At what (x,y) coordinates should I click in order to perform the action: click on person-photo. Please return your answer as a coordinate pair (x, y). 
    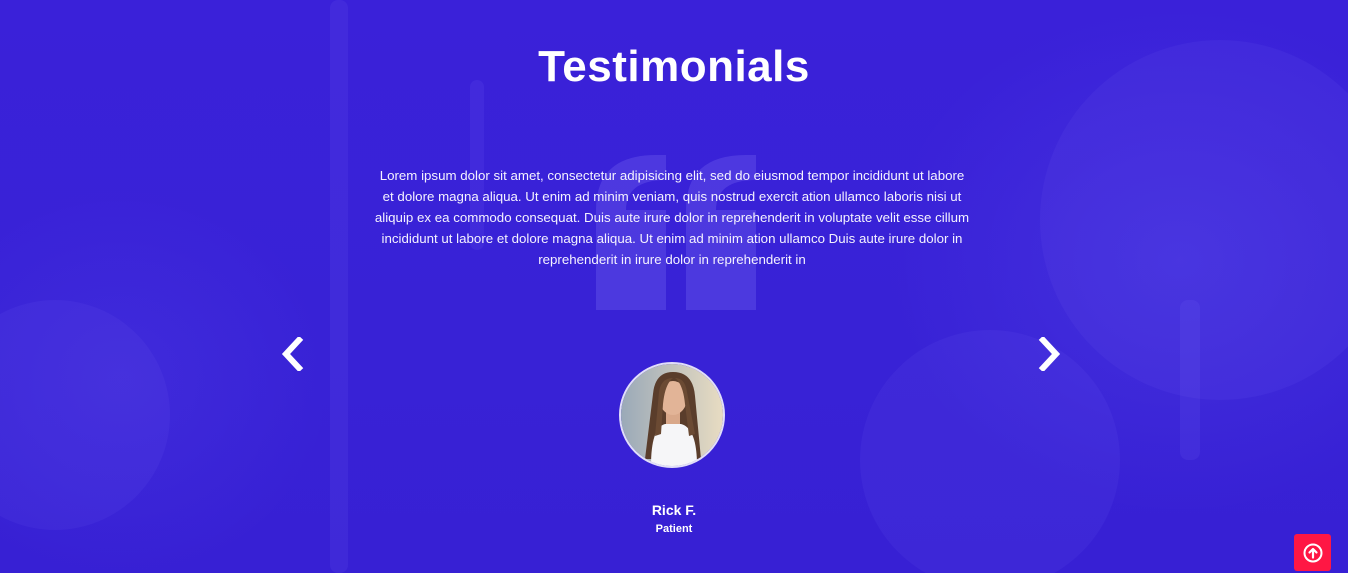
    Looking at the image, I should click on (672, 415).